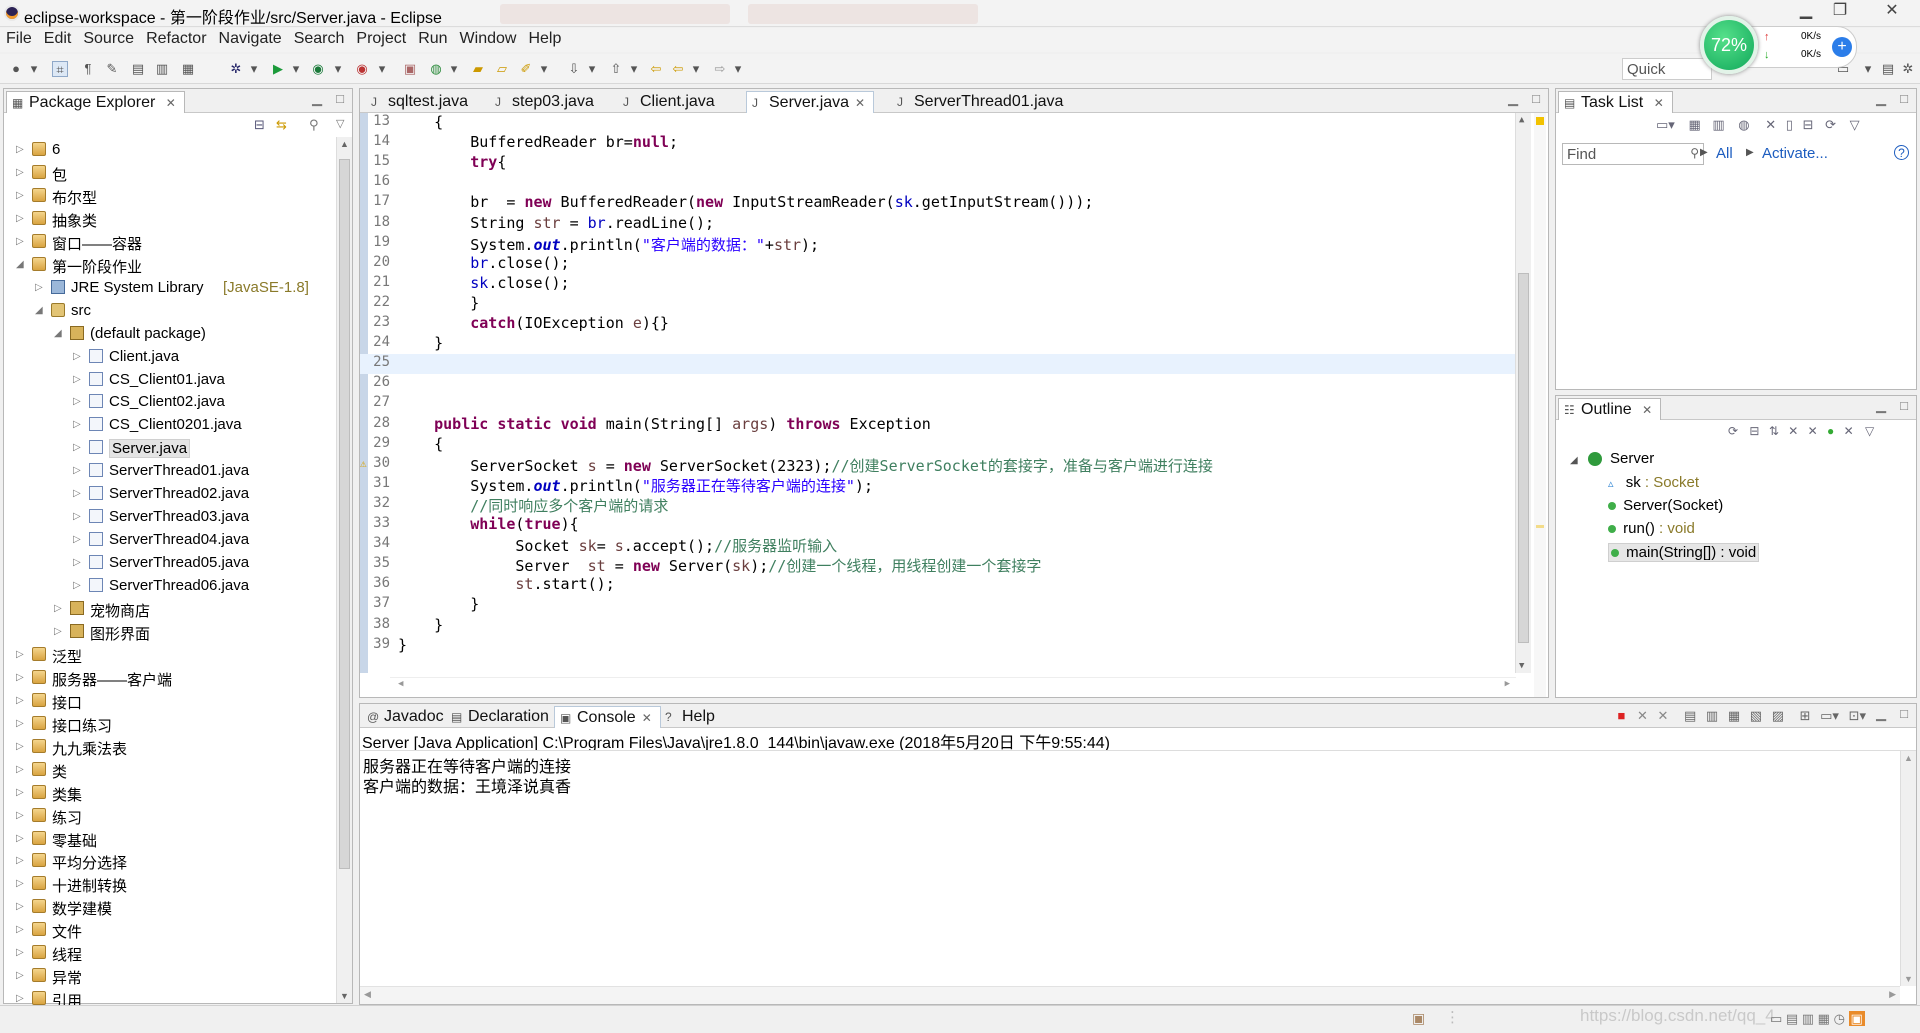 The width and height of the screenshot is (1920, 1033). I want to click on run-dropdown-icon: ▾, so click(296, 69).